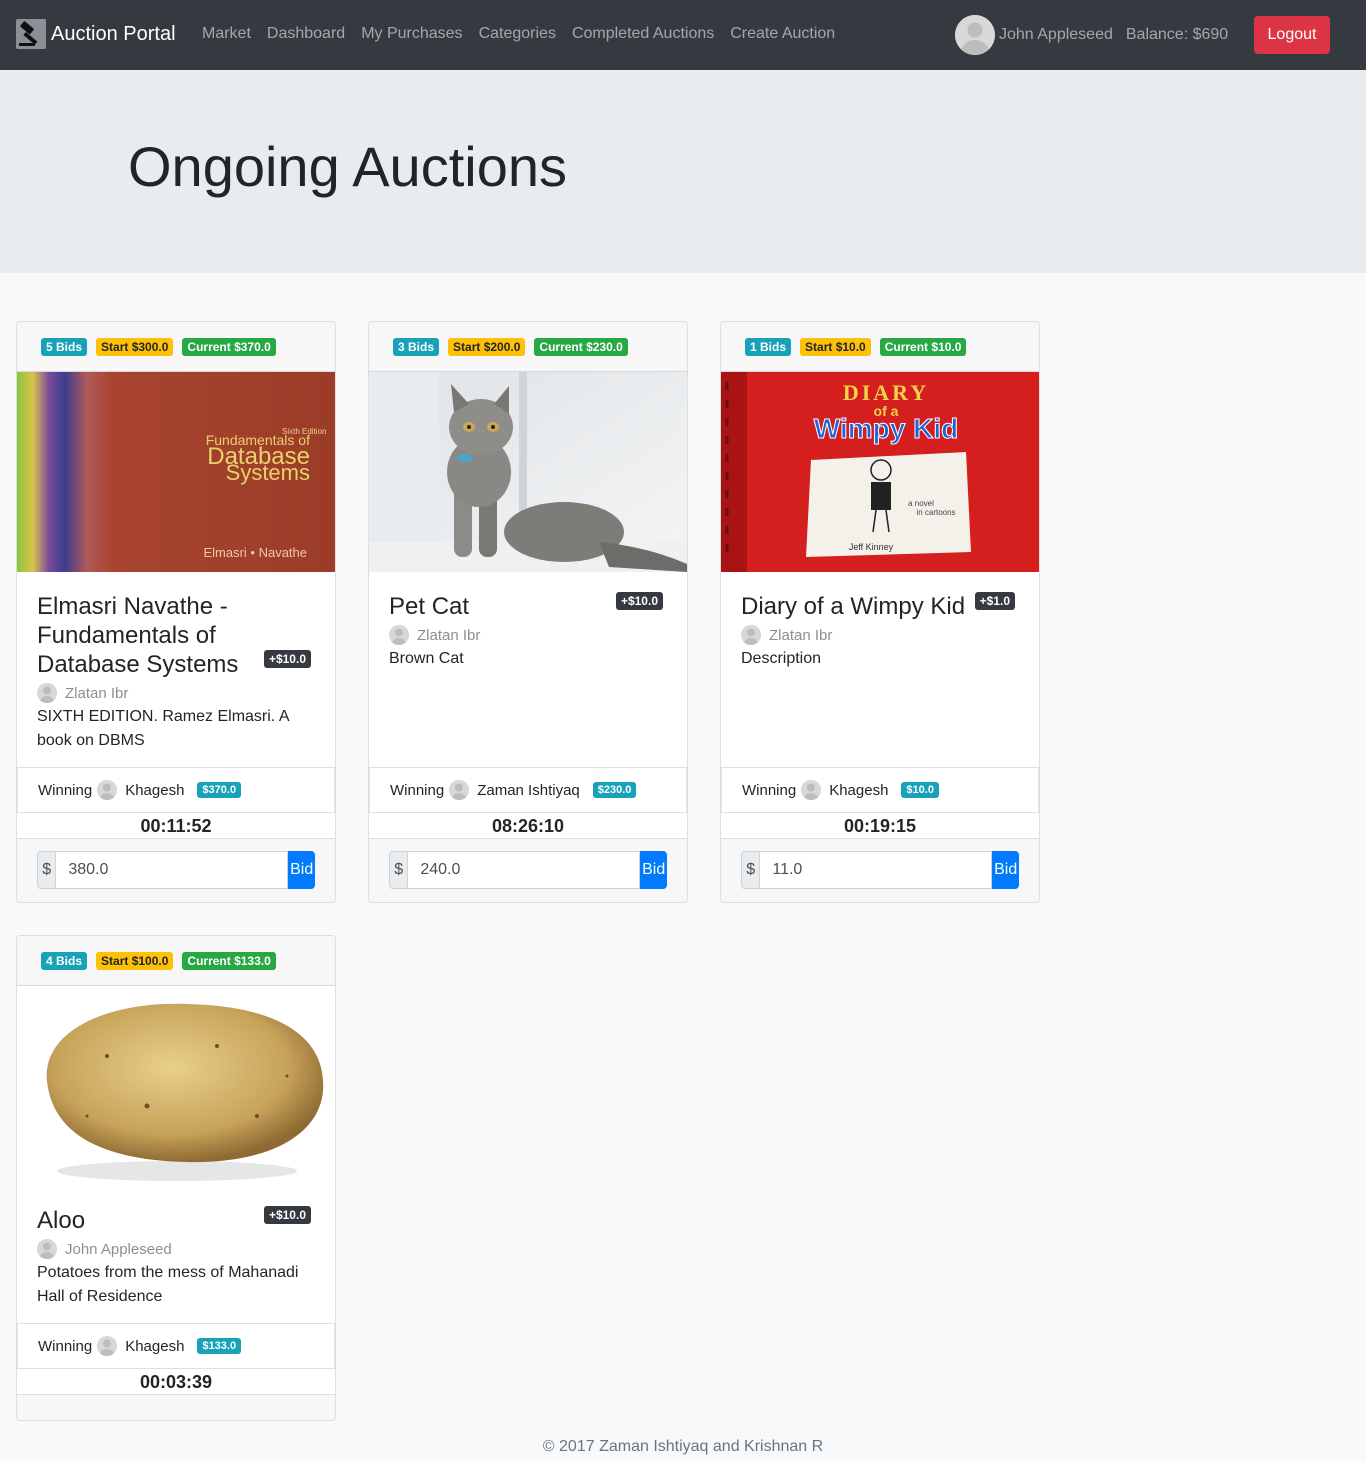 The image size is (1366, 1461). What do you see at coordinates (487, 347) in the screenshot?
I see `start-price-badge: Start $200.0` at bounding box center [487, 347].